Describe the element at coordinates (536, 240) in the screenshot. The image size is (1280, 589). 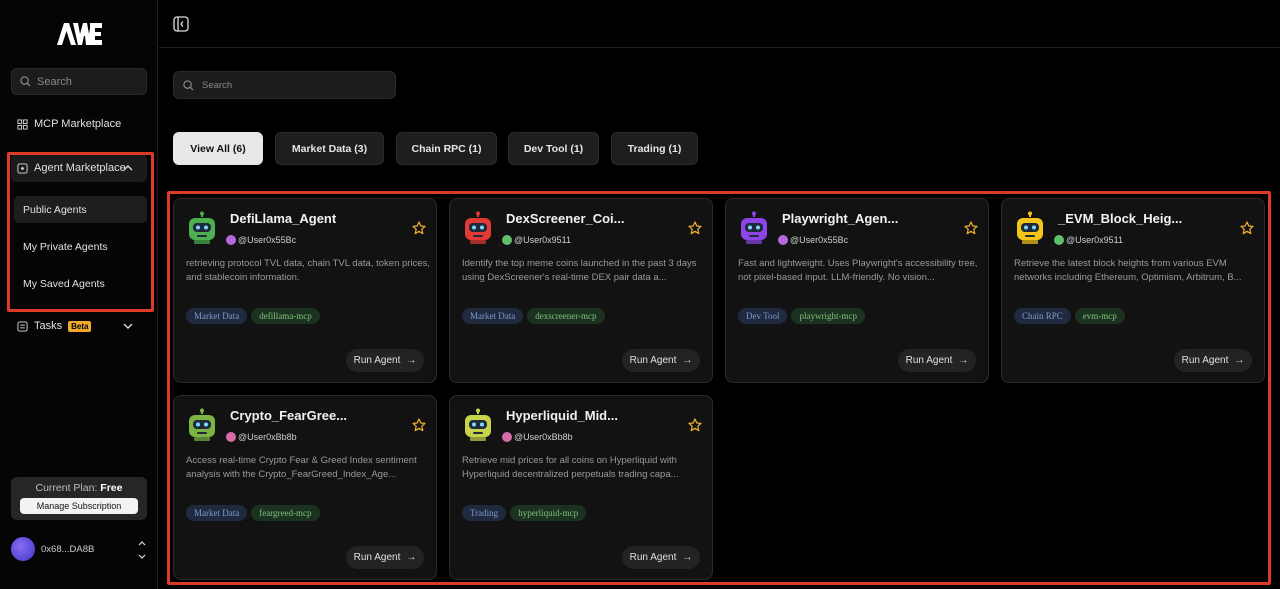
I see `agent-owner: @User0x9511` at that location.